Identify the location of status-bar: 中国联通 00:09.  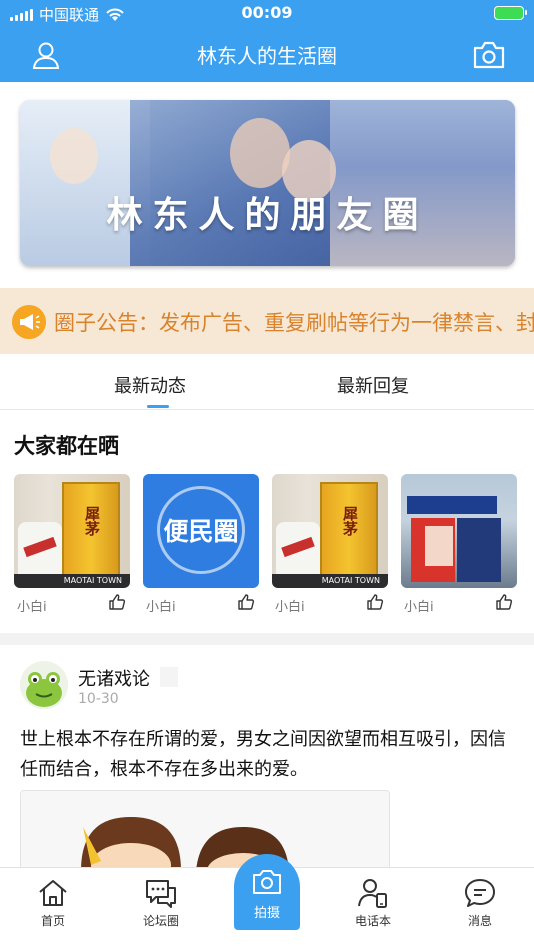
(267, 13).